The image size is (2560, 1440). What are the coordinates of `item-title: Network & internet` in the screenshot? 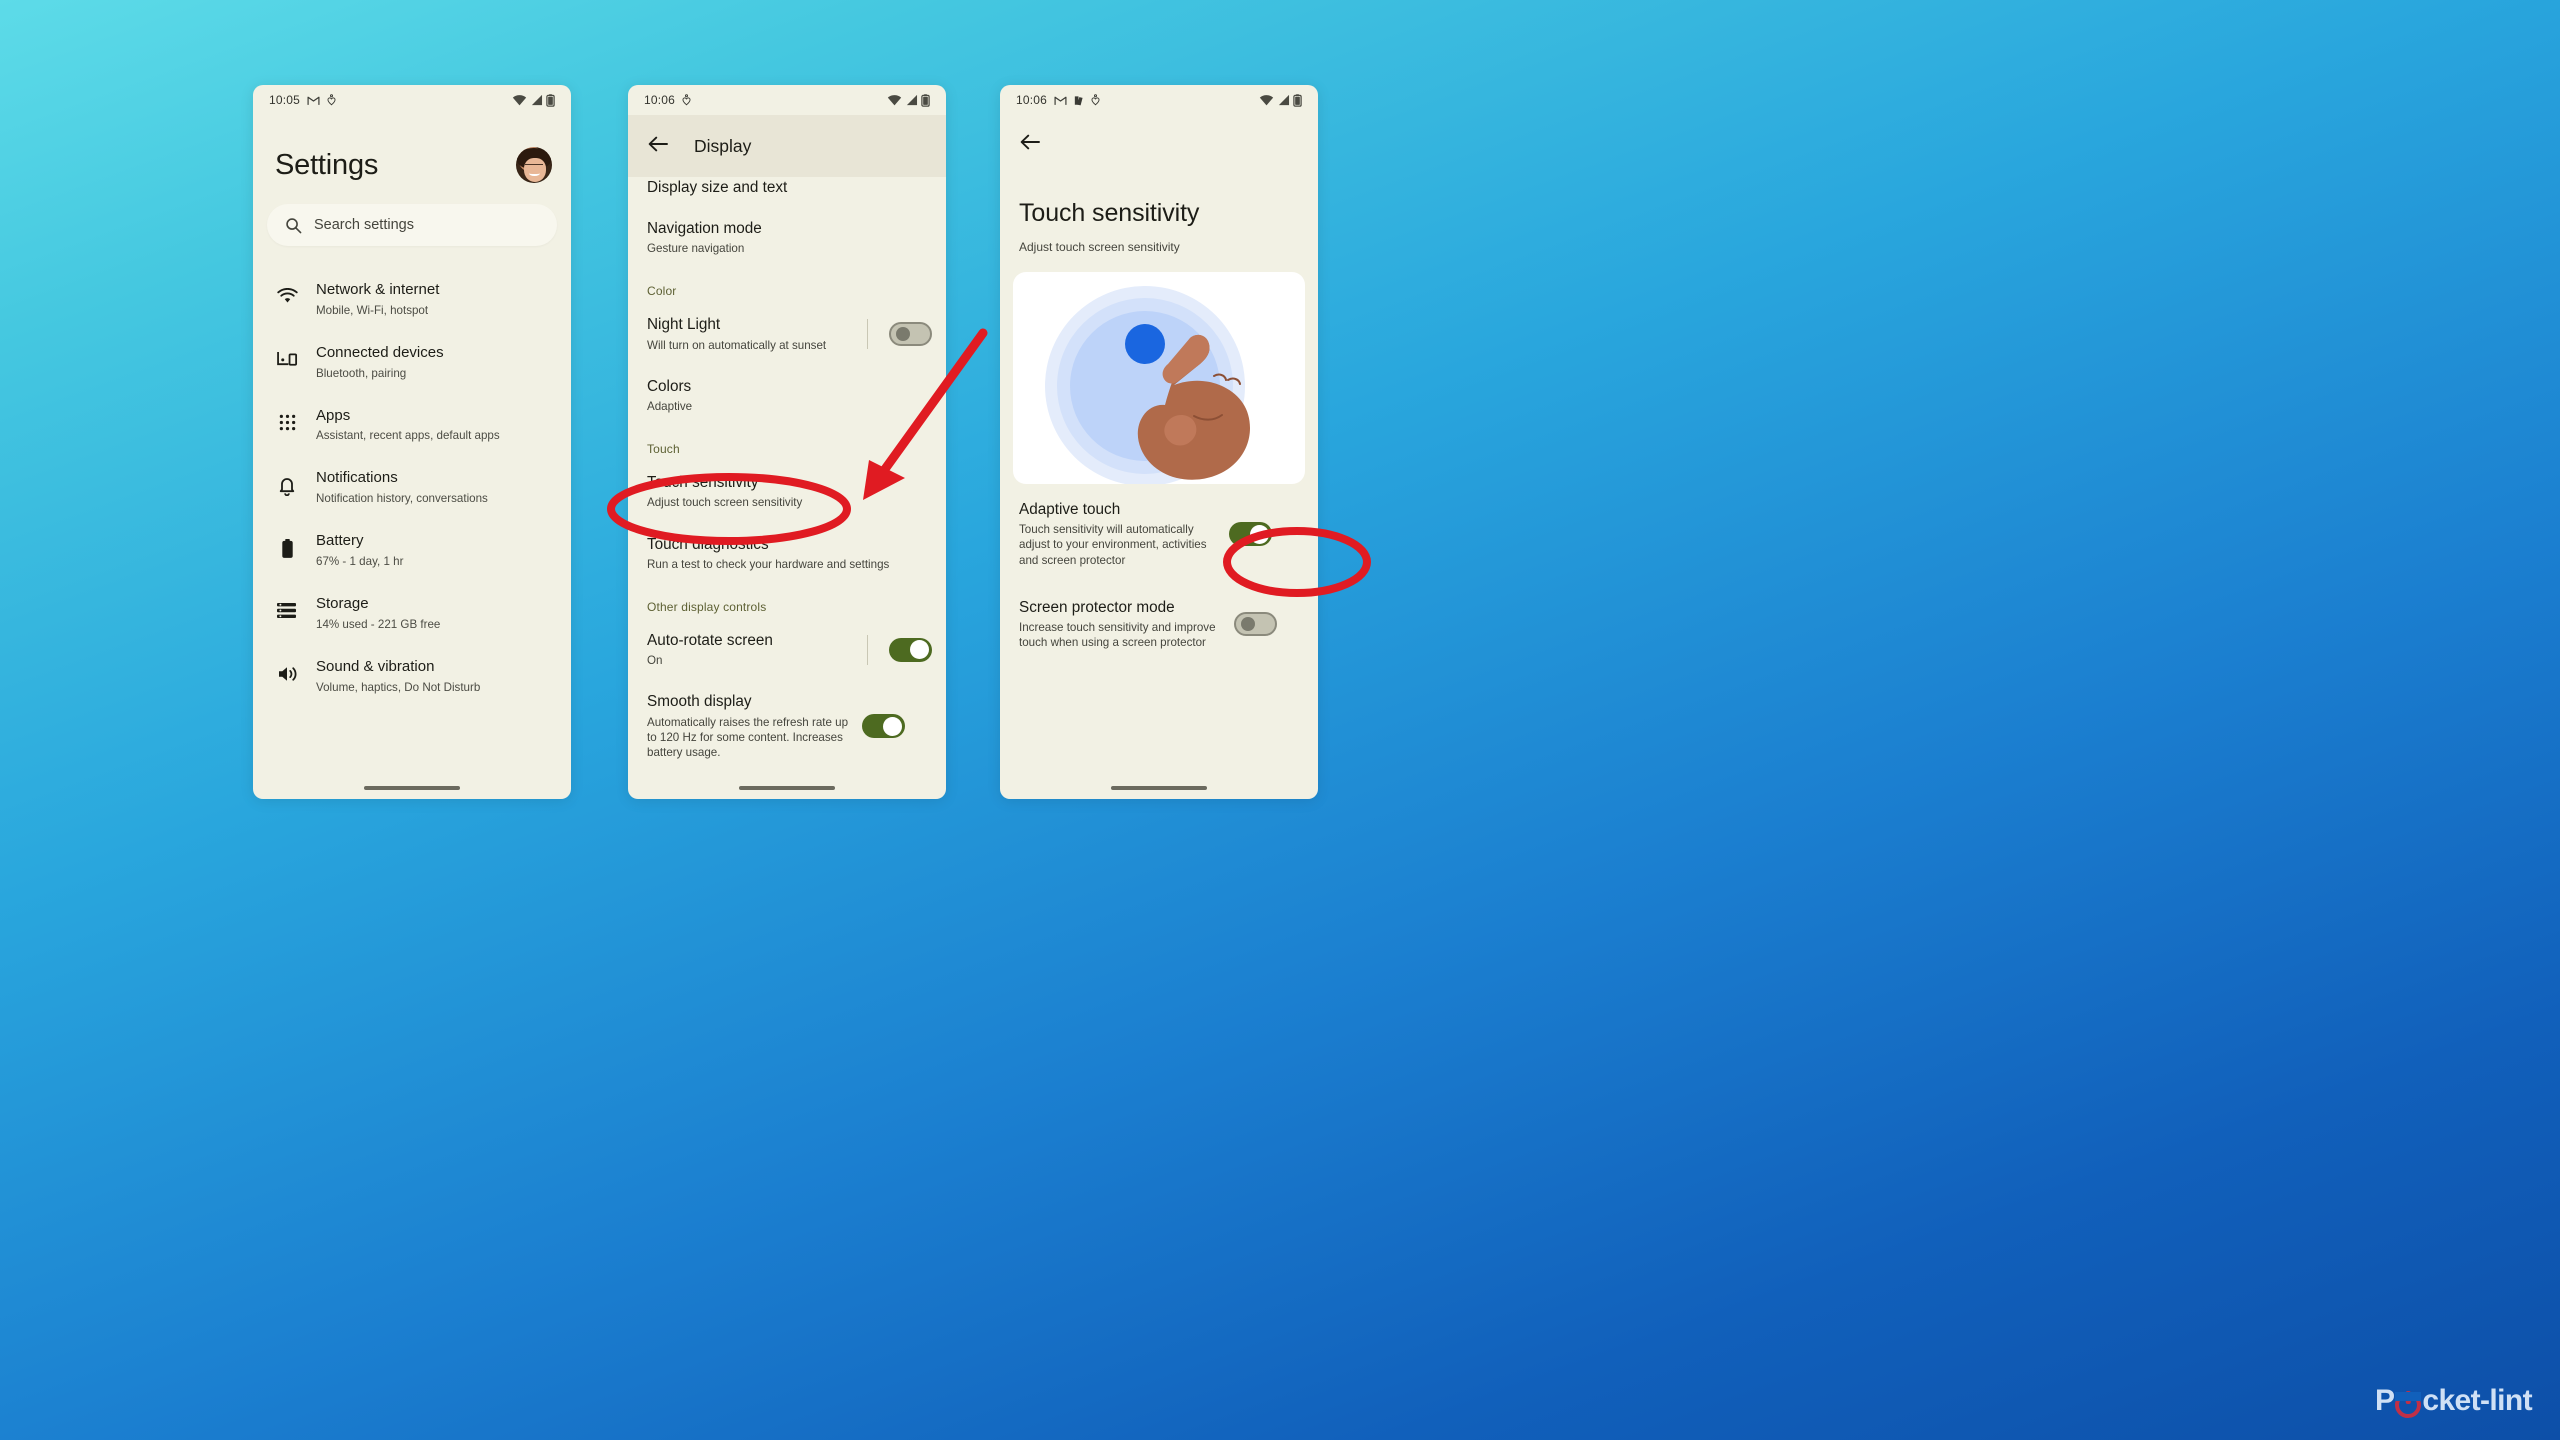 It's located at (378, 289).